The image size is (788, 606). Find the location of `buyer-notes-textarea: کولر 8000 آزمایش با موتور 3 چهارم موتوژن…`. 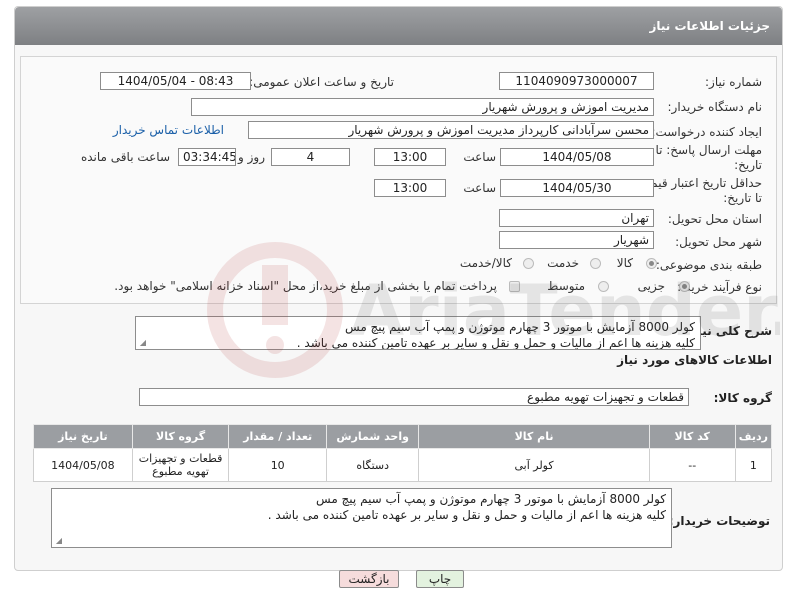

buyer-notes-textarea: کولر 8000 آزمایش با موتور 3 چهارم موتوژن… is located at coordinates (361, 518).